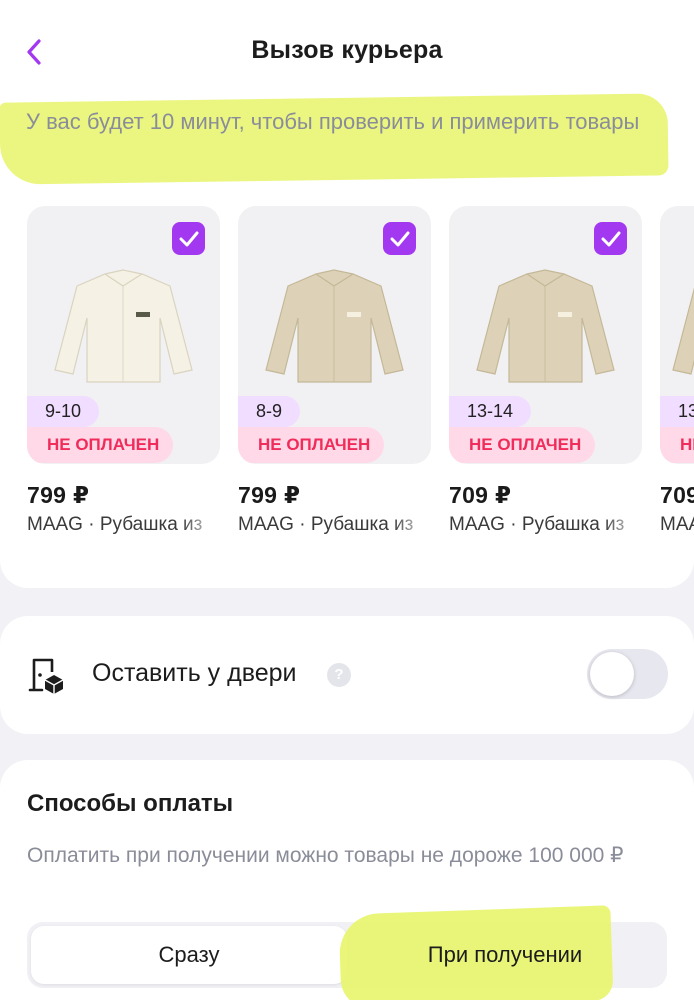  I want to click on leave-at-door-label: Оставить у двери, so click(194, 673).